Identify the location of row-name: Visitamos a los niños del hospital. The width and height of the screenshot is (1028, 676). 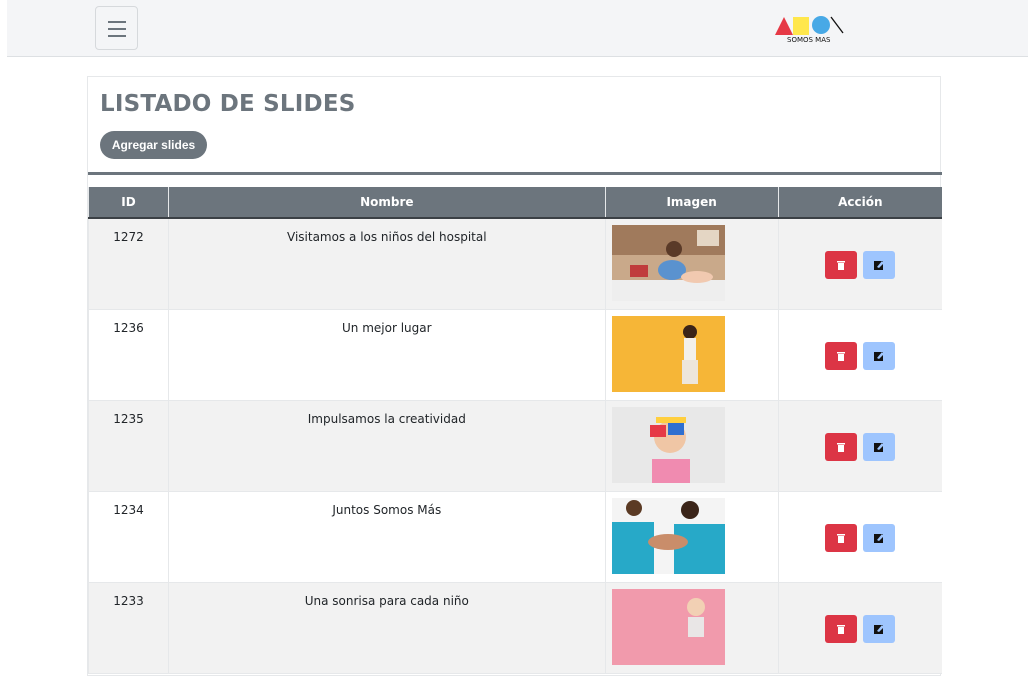
(386, 264).